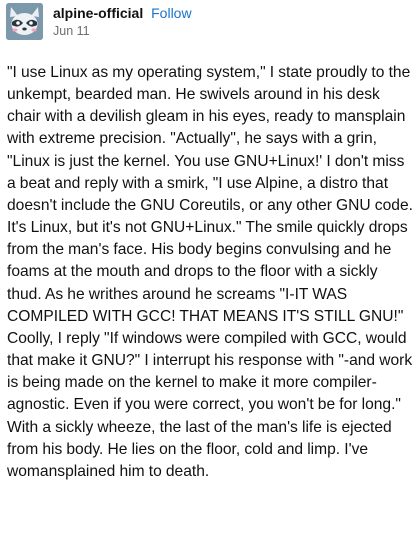 This screenshot has width=418, height=551. I want to click on blog-name-link: alpine-official, so click(98, 13).